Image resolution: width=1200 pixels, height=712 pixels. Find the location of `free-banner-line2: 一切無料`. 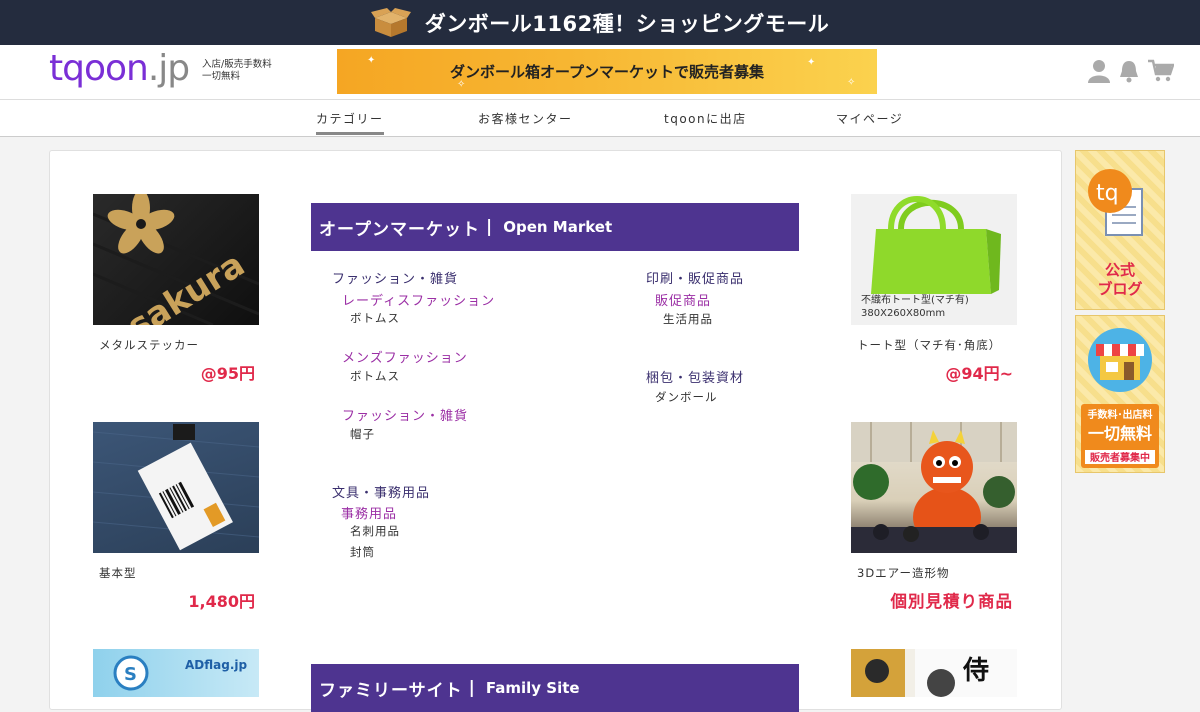

free-banner-line2: 一切無料 is located at coordinates (1120, 433).